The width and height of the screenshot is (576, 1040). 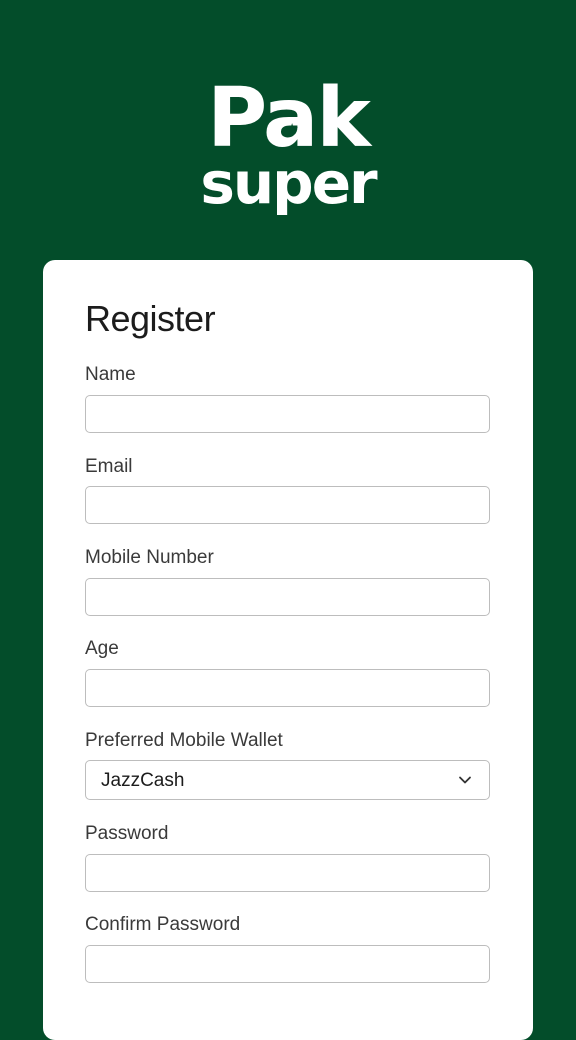 What do you see at coordinates (184, 740) in the screenshot?
I see `wallet-label: Preferred Mobile Wallet` at bounding box center [184, 740].